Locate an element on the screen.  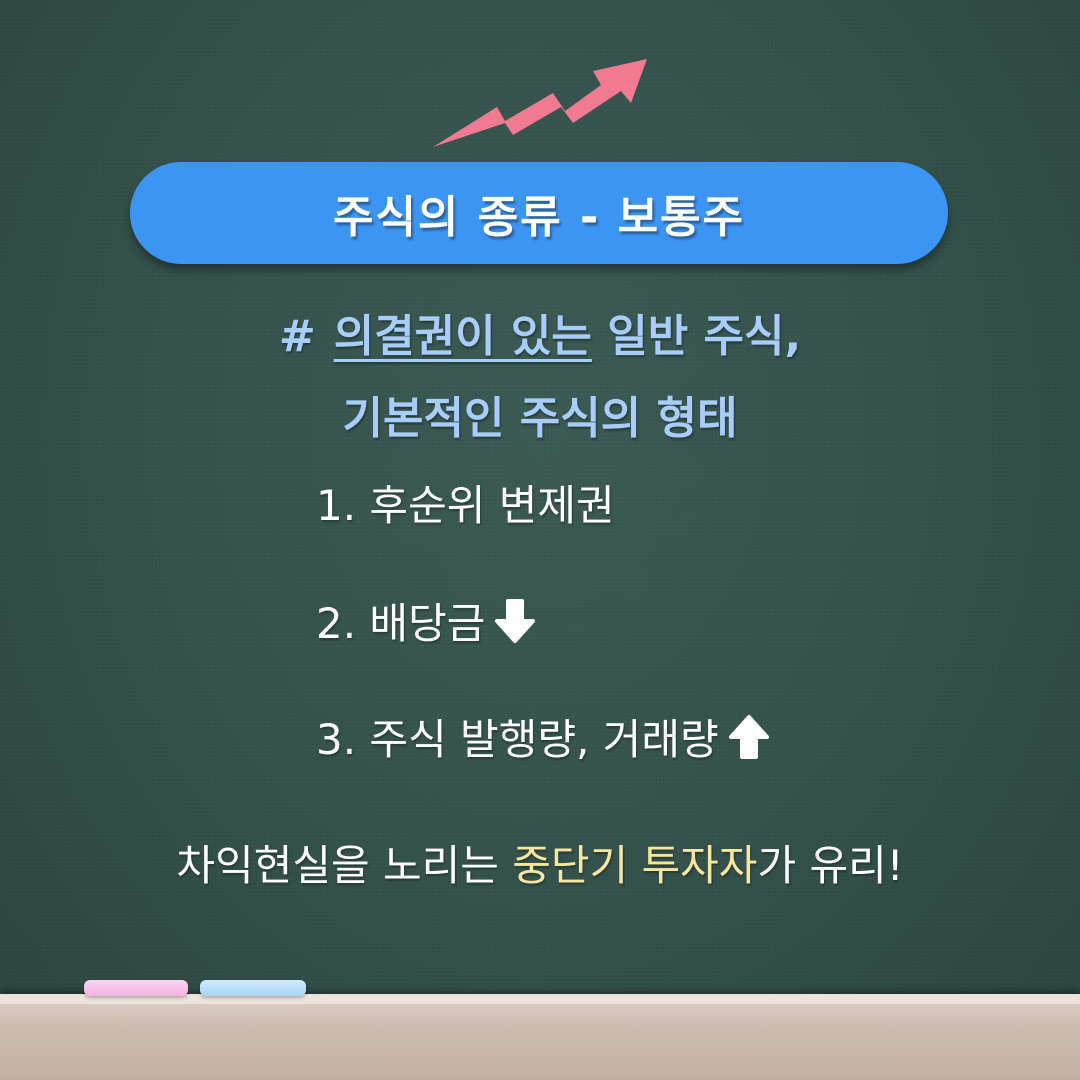
highlight-term: 중단기 is located at coordinates (570, 865).